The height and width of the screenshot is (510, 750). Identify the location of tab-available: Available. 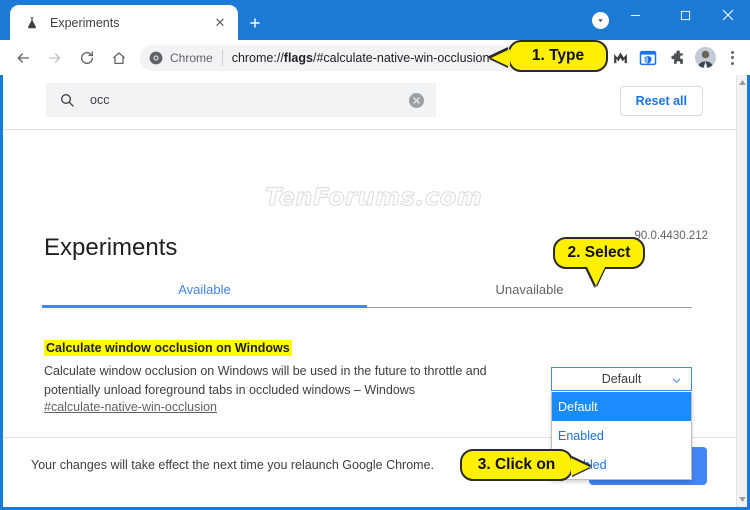
(204, 289).